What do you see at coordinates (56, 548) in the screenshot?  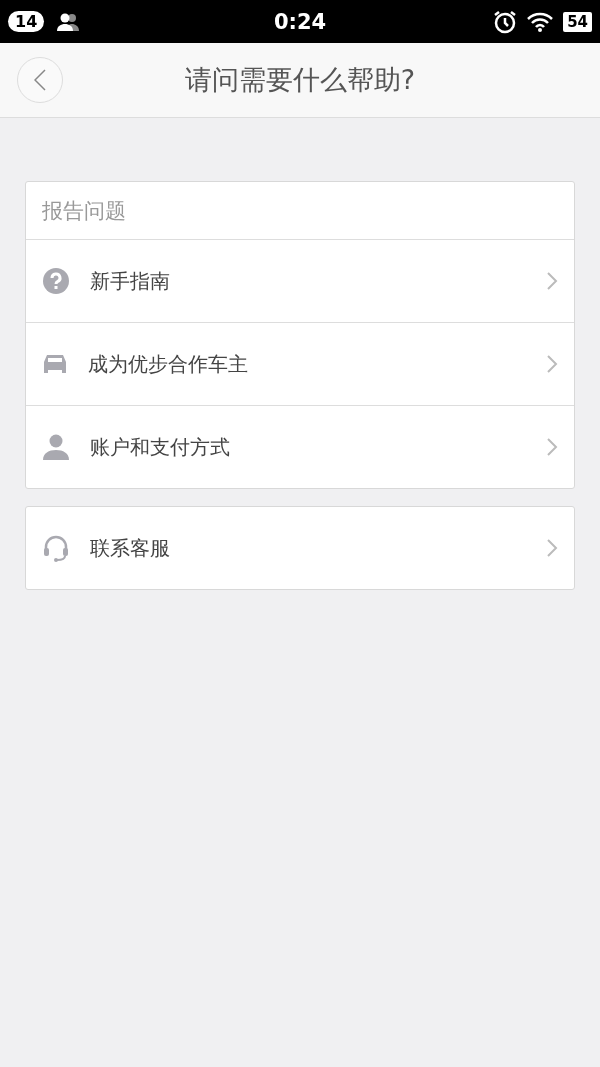 I see `headset-icon` at bounding box center [56, 548].